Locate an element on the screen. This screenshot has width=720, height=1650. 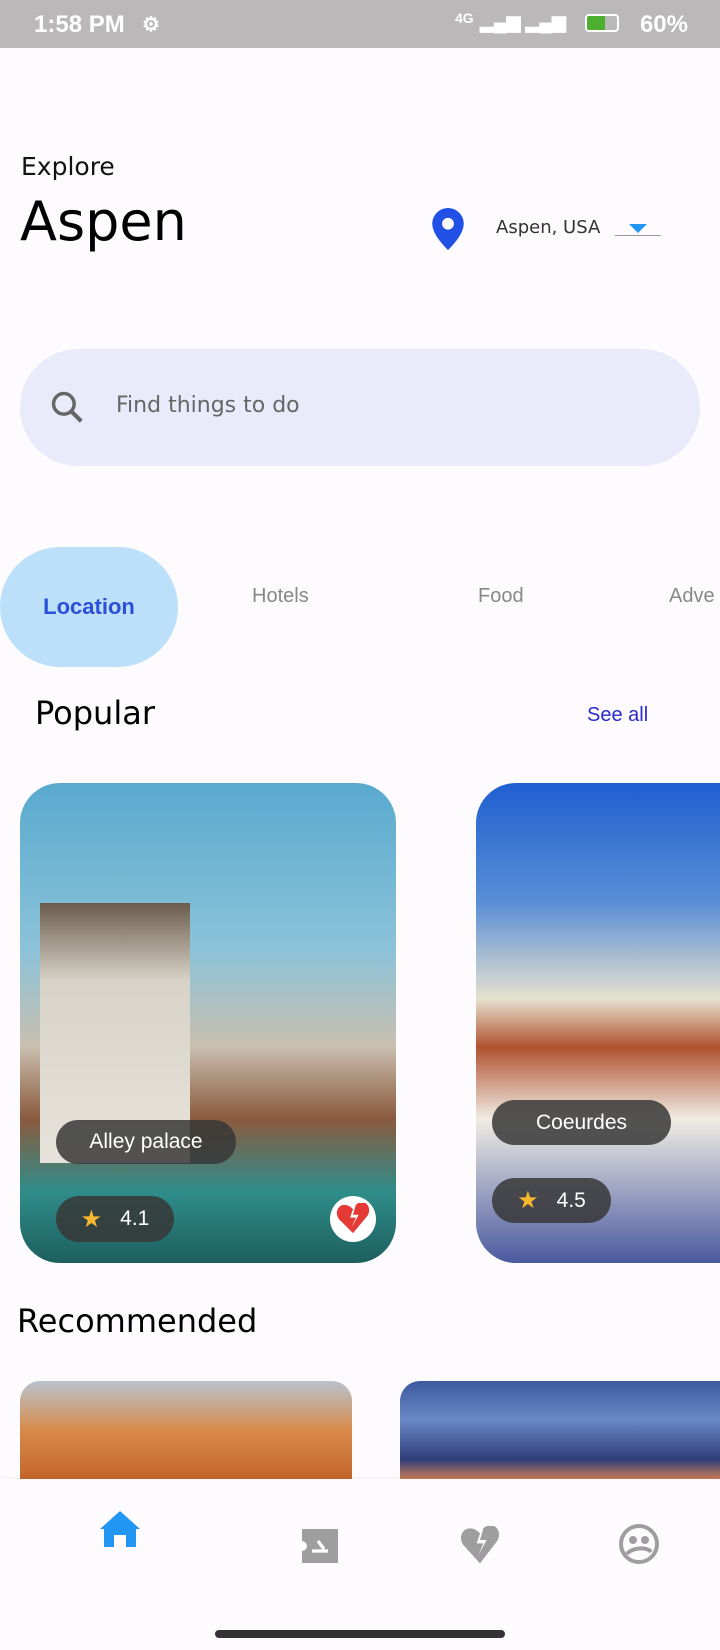
recommended-heading: Recommended is located at coordinates (137, 1321).